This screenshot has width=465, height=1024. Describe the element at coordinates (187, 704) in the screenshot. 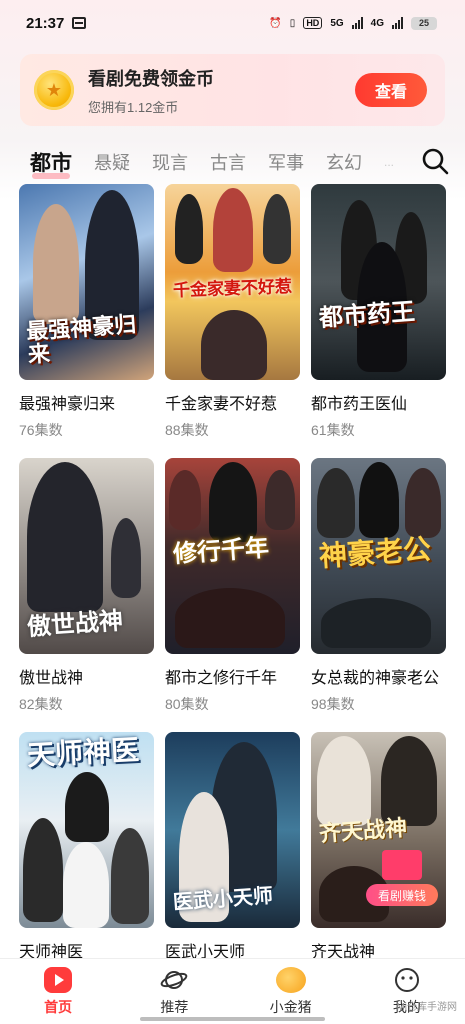

I see `episode-count: 80集数` at that location.